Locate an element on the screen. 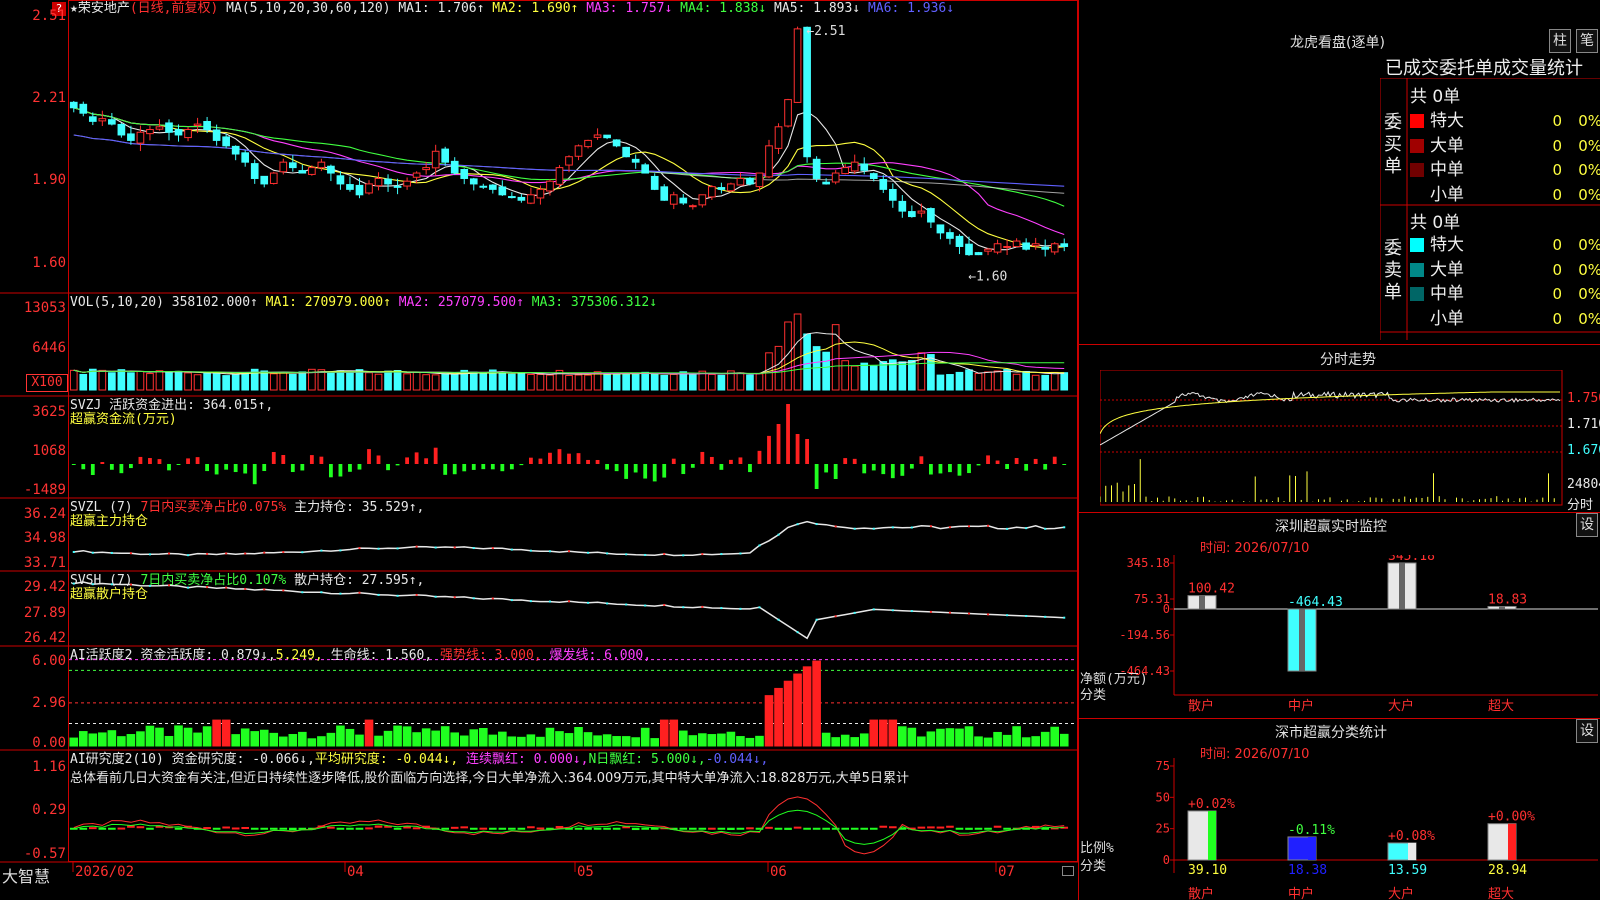 Image resolution: width=1600 pixels, height=900 pixels. lock-icon is located at coordinates (1068, 871).